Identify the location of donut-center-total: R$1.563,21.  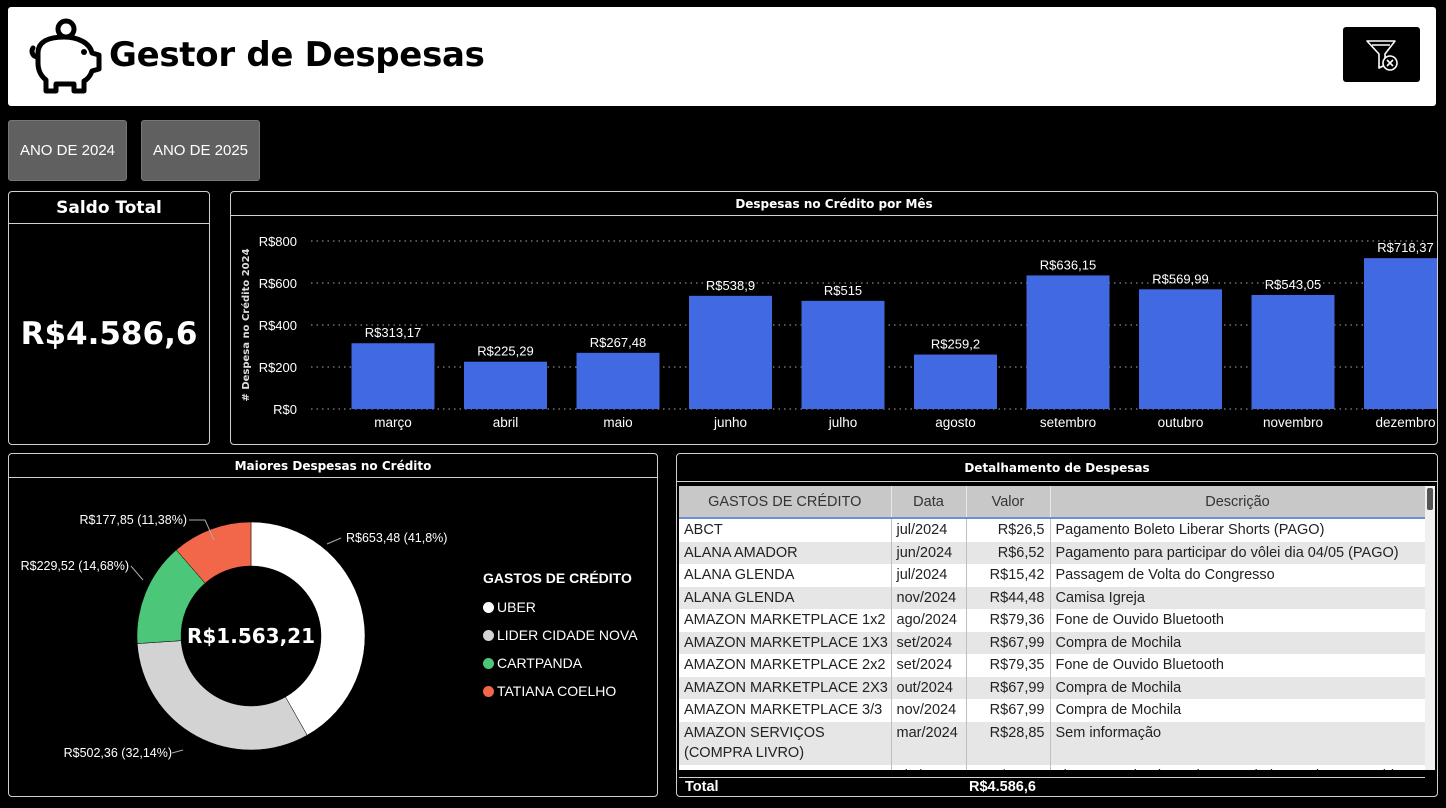
(251, 636).